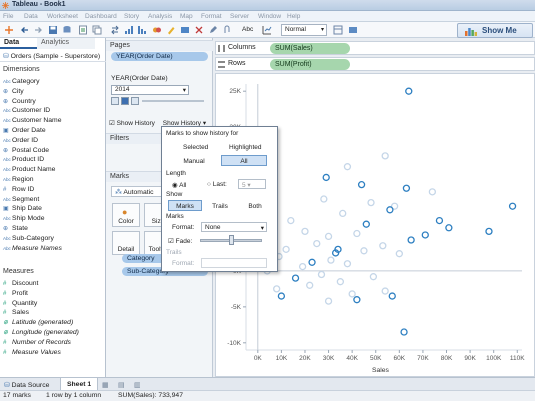  I want to click on color-button: ● Color, so click(126, 215).